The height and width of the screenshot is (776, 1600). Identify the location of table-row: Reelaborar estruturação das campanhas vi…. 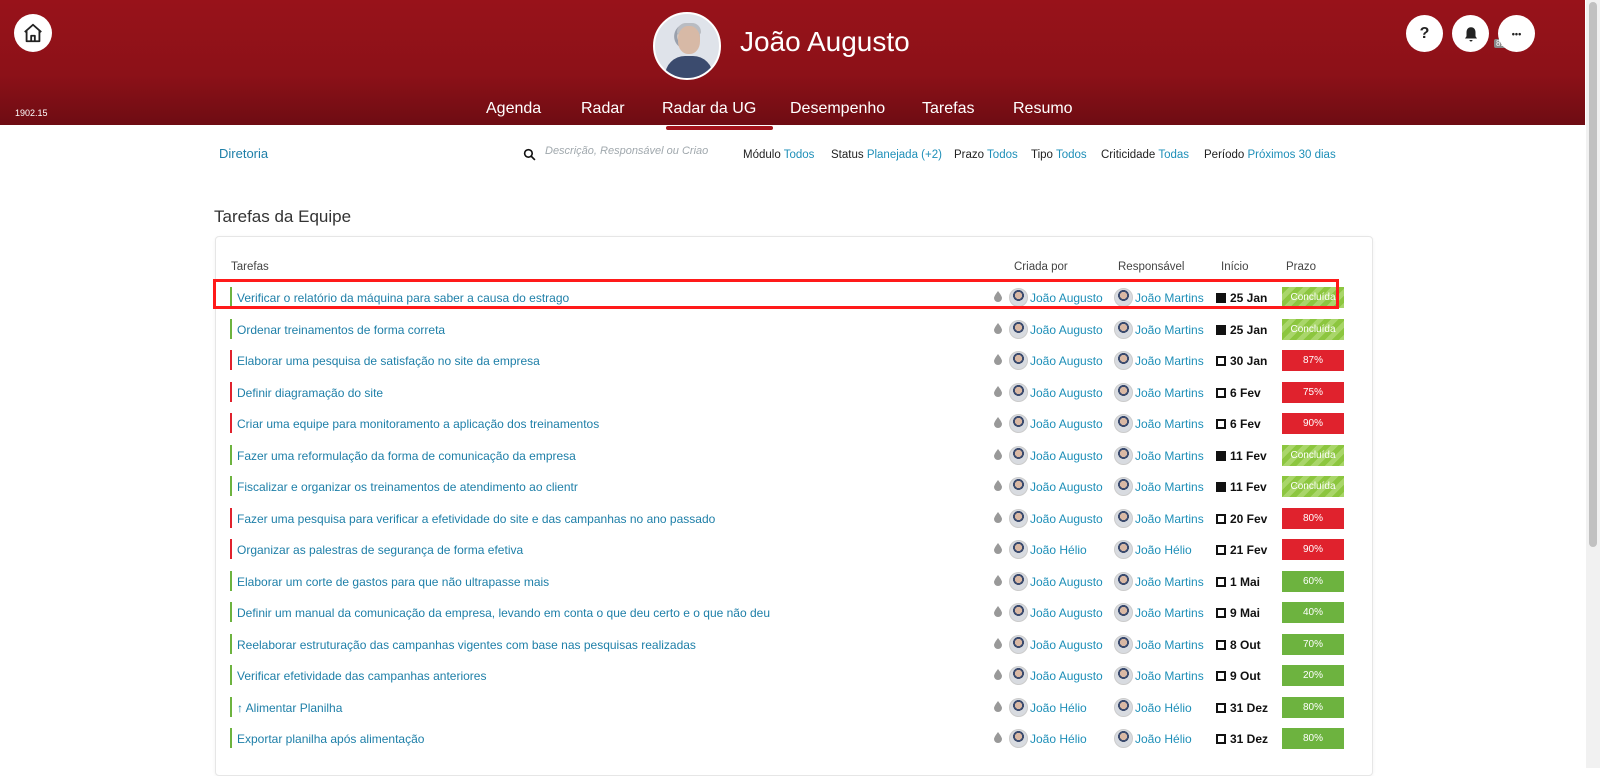
(795, 644).